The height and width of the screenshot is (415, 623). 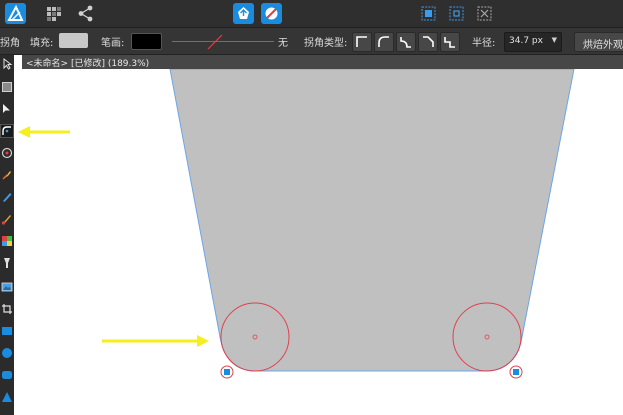 What do you see at coordinates (362, 42) in the screenshot?
I see `corner-type-none-button` at bounding box center [362, 42].